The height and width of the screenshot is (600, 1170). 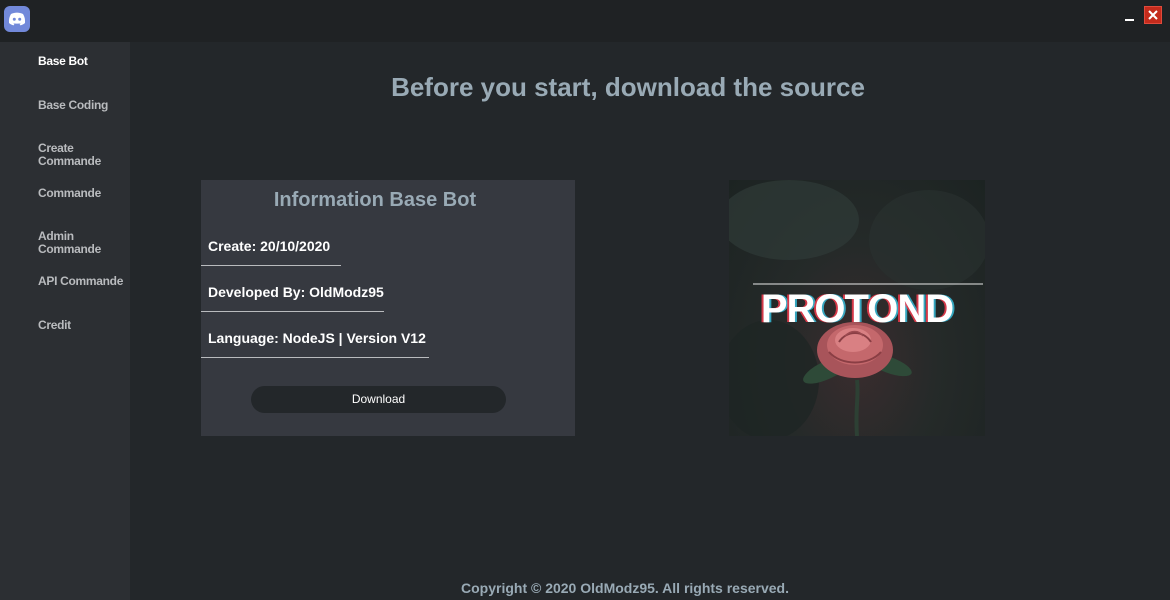 What do you see at coordinates (83, 105) in the screenshot?
I see `sidebar-item-base-coding: Base Coding` at bounding box center [83, 105].